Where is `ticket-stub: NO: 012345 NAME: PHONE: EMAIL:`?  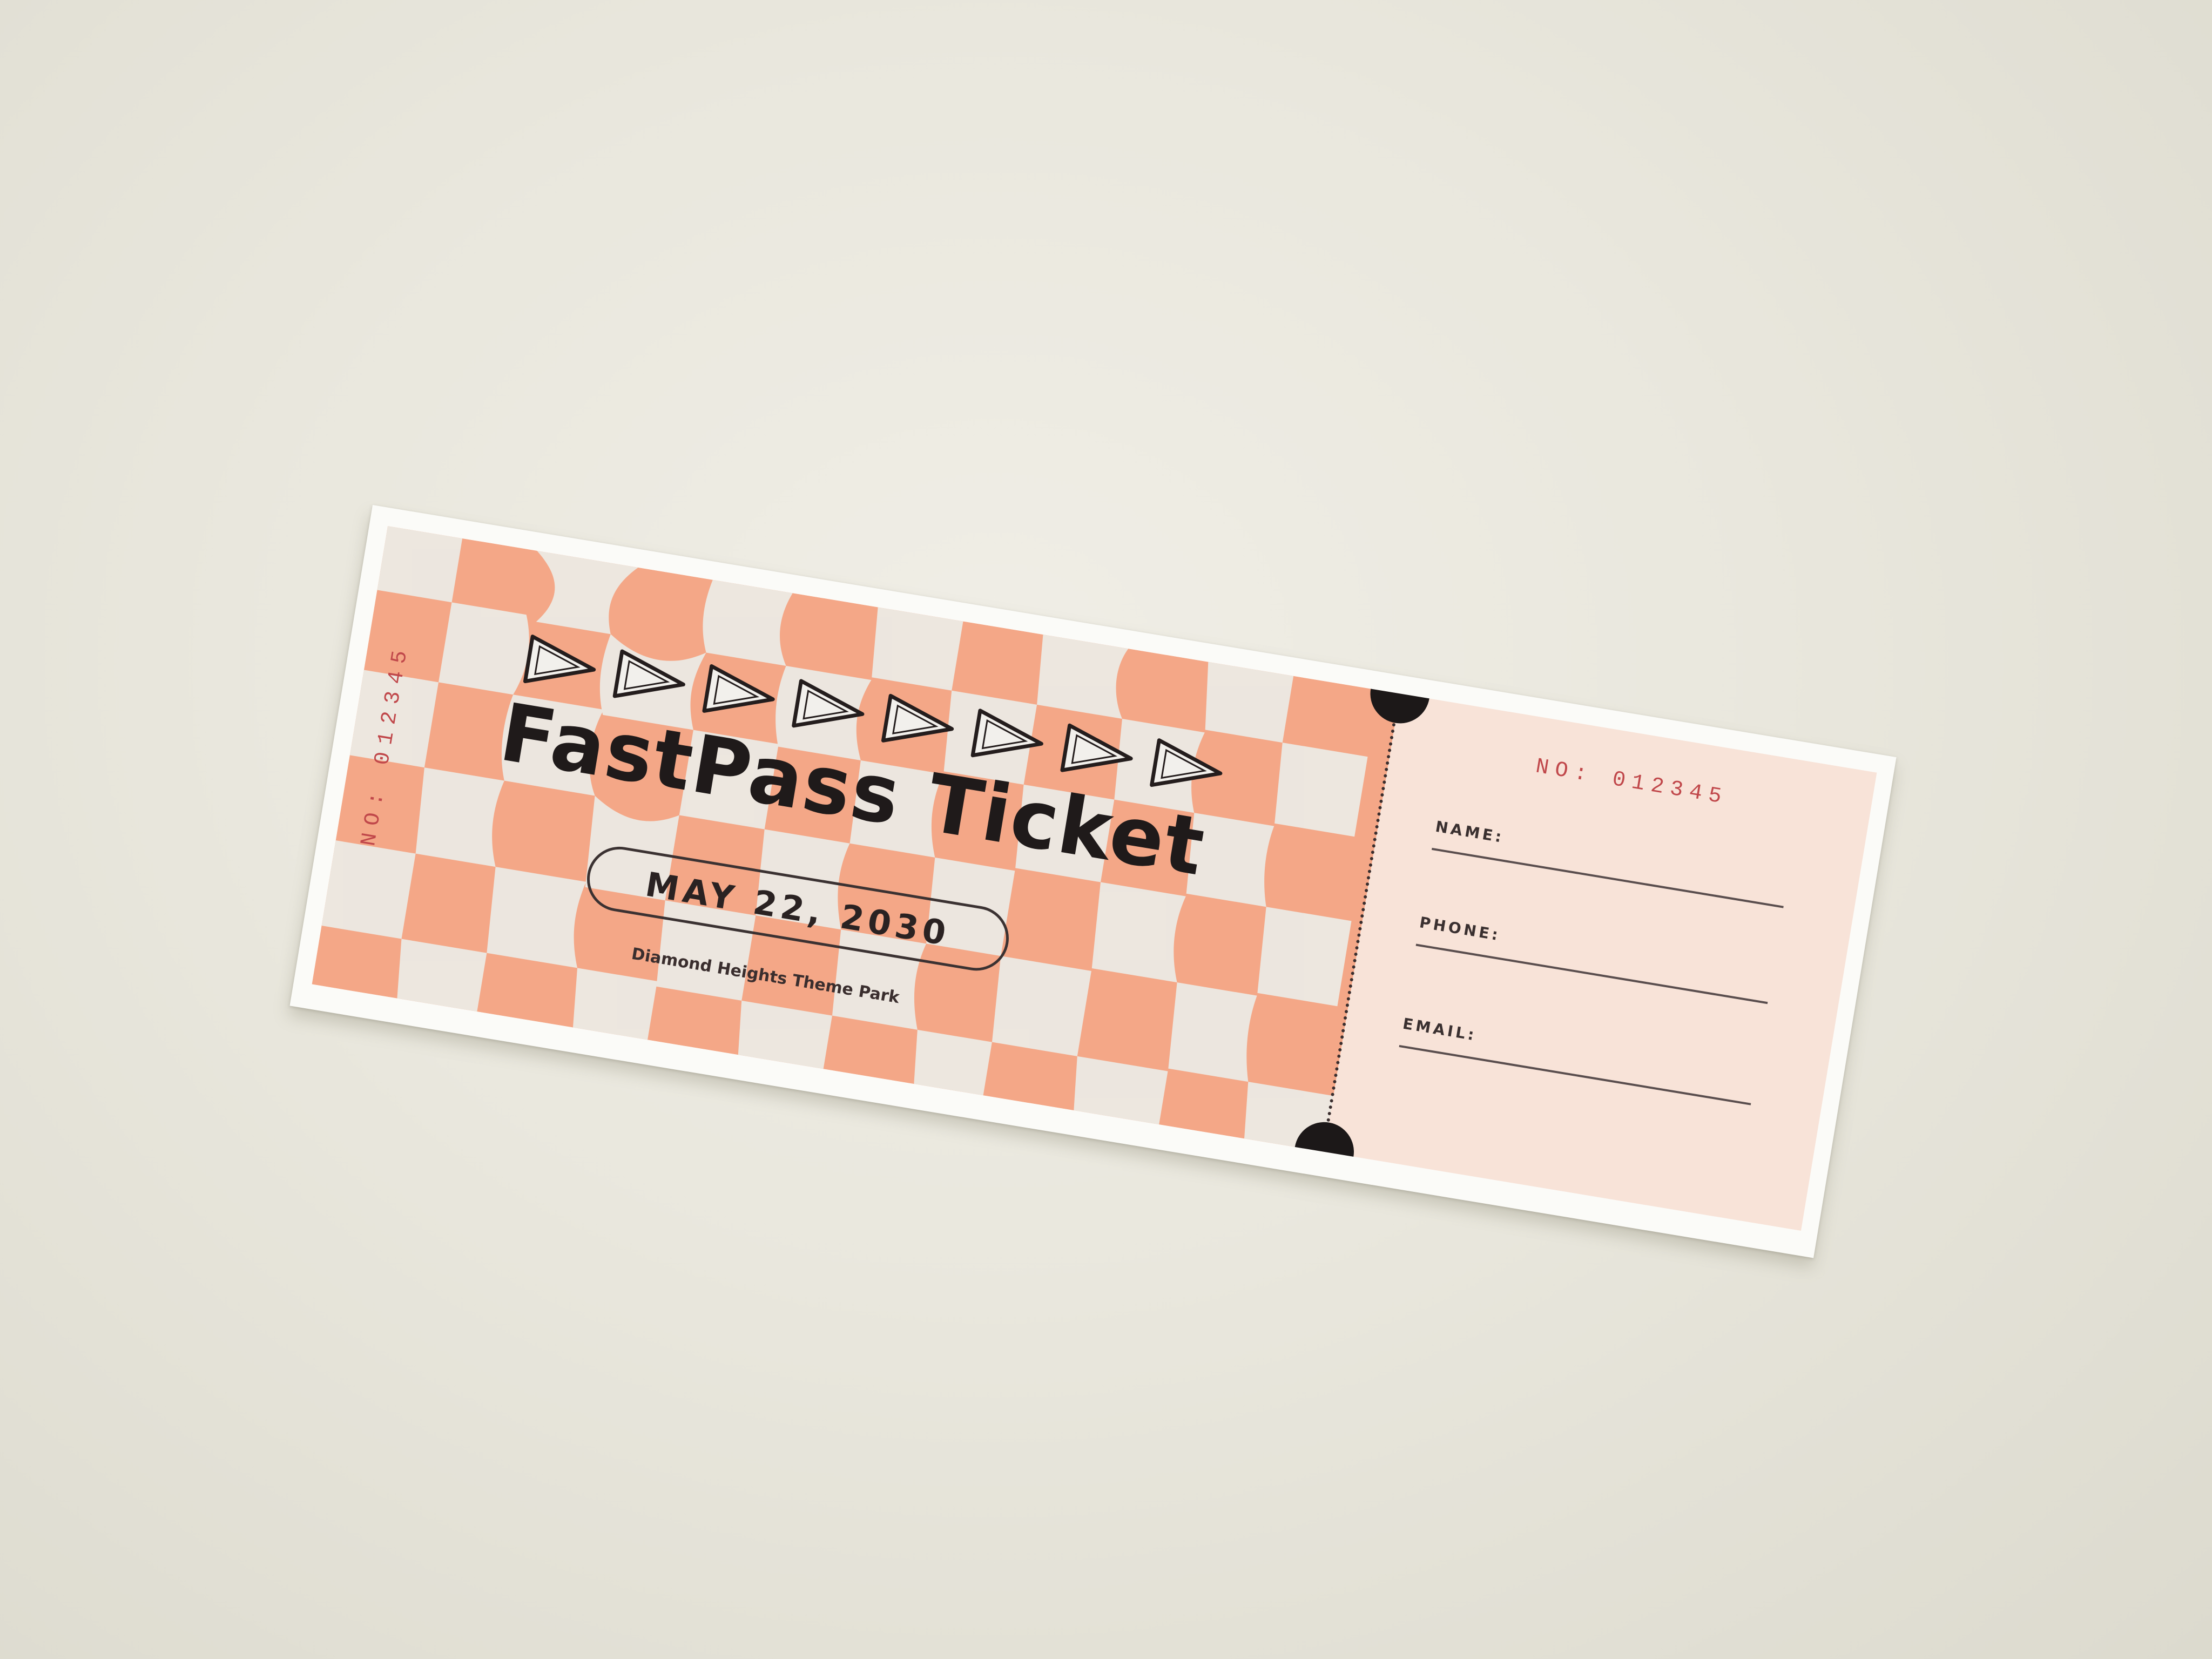
ticket-stub: NO: 012345 NAME: PHONE: EMAIL: is located at coordinates (1600, 962).